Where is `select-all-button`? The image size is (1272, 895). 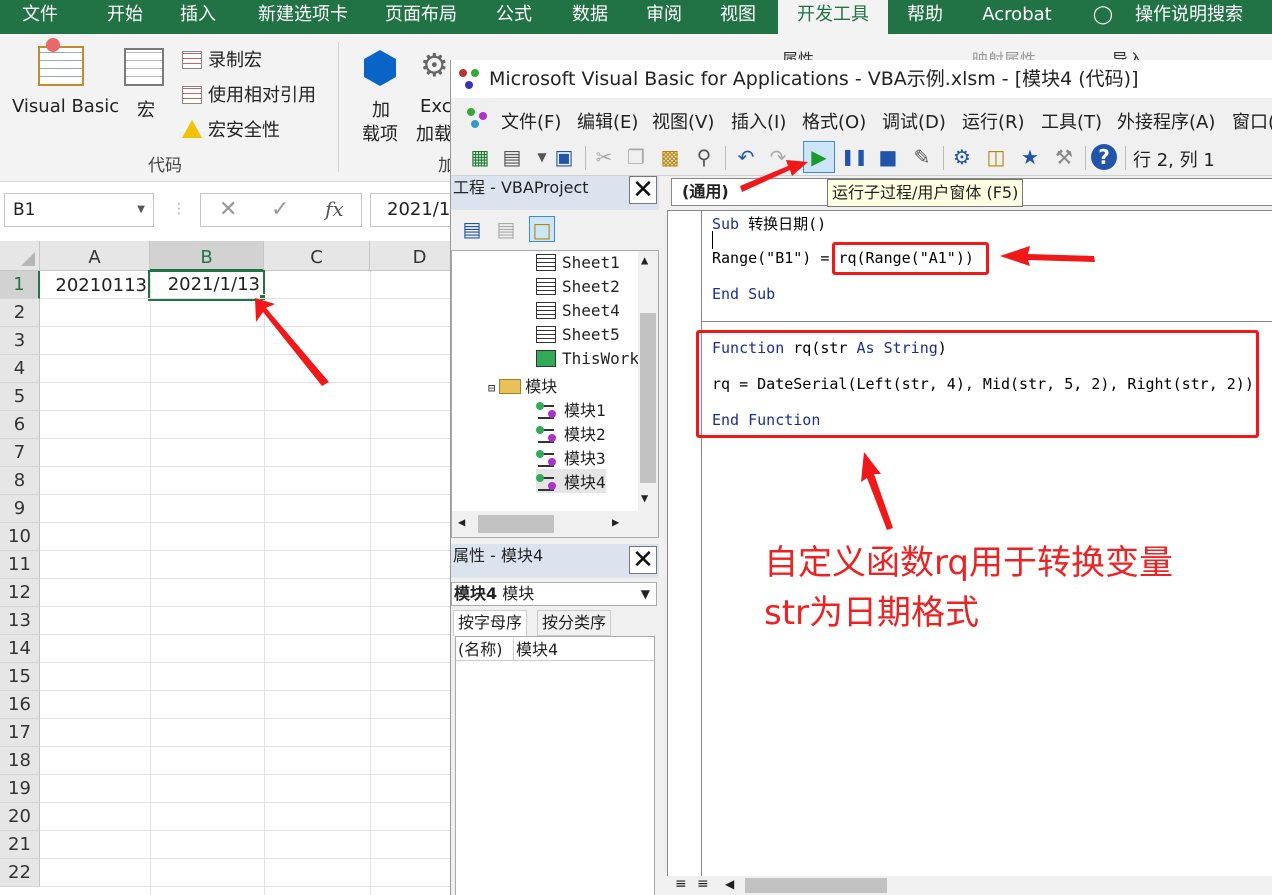
select-all-button is located at coordinates (20, 256).